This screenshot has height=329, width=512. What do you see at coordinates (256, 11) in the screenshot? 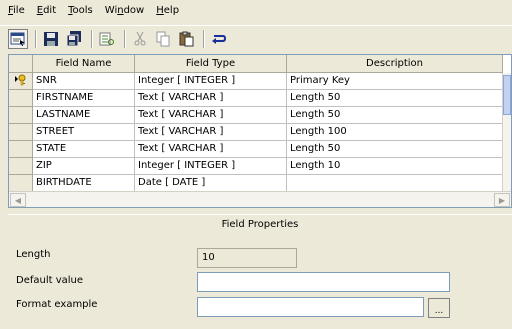
I see `menu-bar: File Edit Tools Window Help` at bounding box center [256, 11].